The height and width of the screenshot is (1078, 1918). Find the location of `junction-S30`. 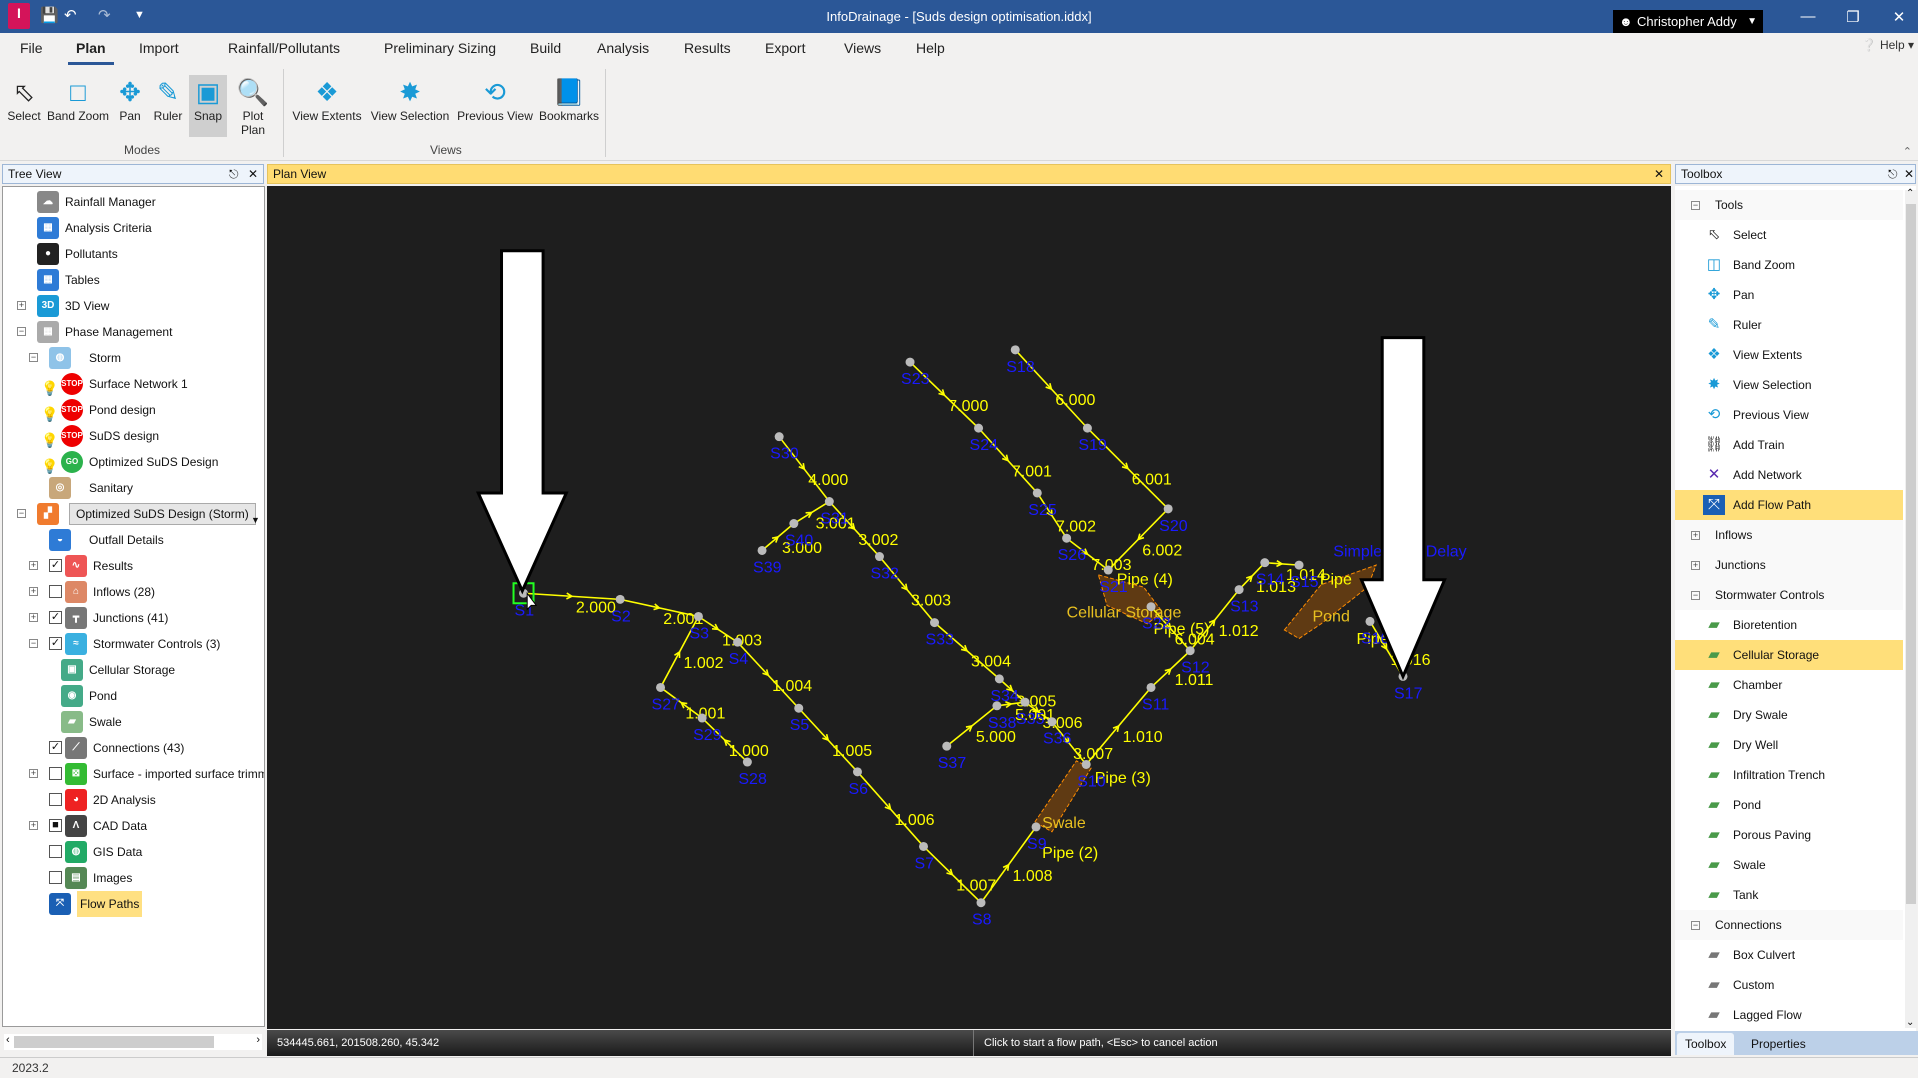

junction-S30 is located at coordinates (779, 437).